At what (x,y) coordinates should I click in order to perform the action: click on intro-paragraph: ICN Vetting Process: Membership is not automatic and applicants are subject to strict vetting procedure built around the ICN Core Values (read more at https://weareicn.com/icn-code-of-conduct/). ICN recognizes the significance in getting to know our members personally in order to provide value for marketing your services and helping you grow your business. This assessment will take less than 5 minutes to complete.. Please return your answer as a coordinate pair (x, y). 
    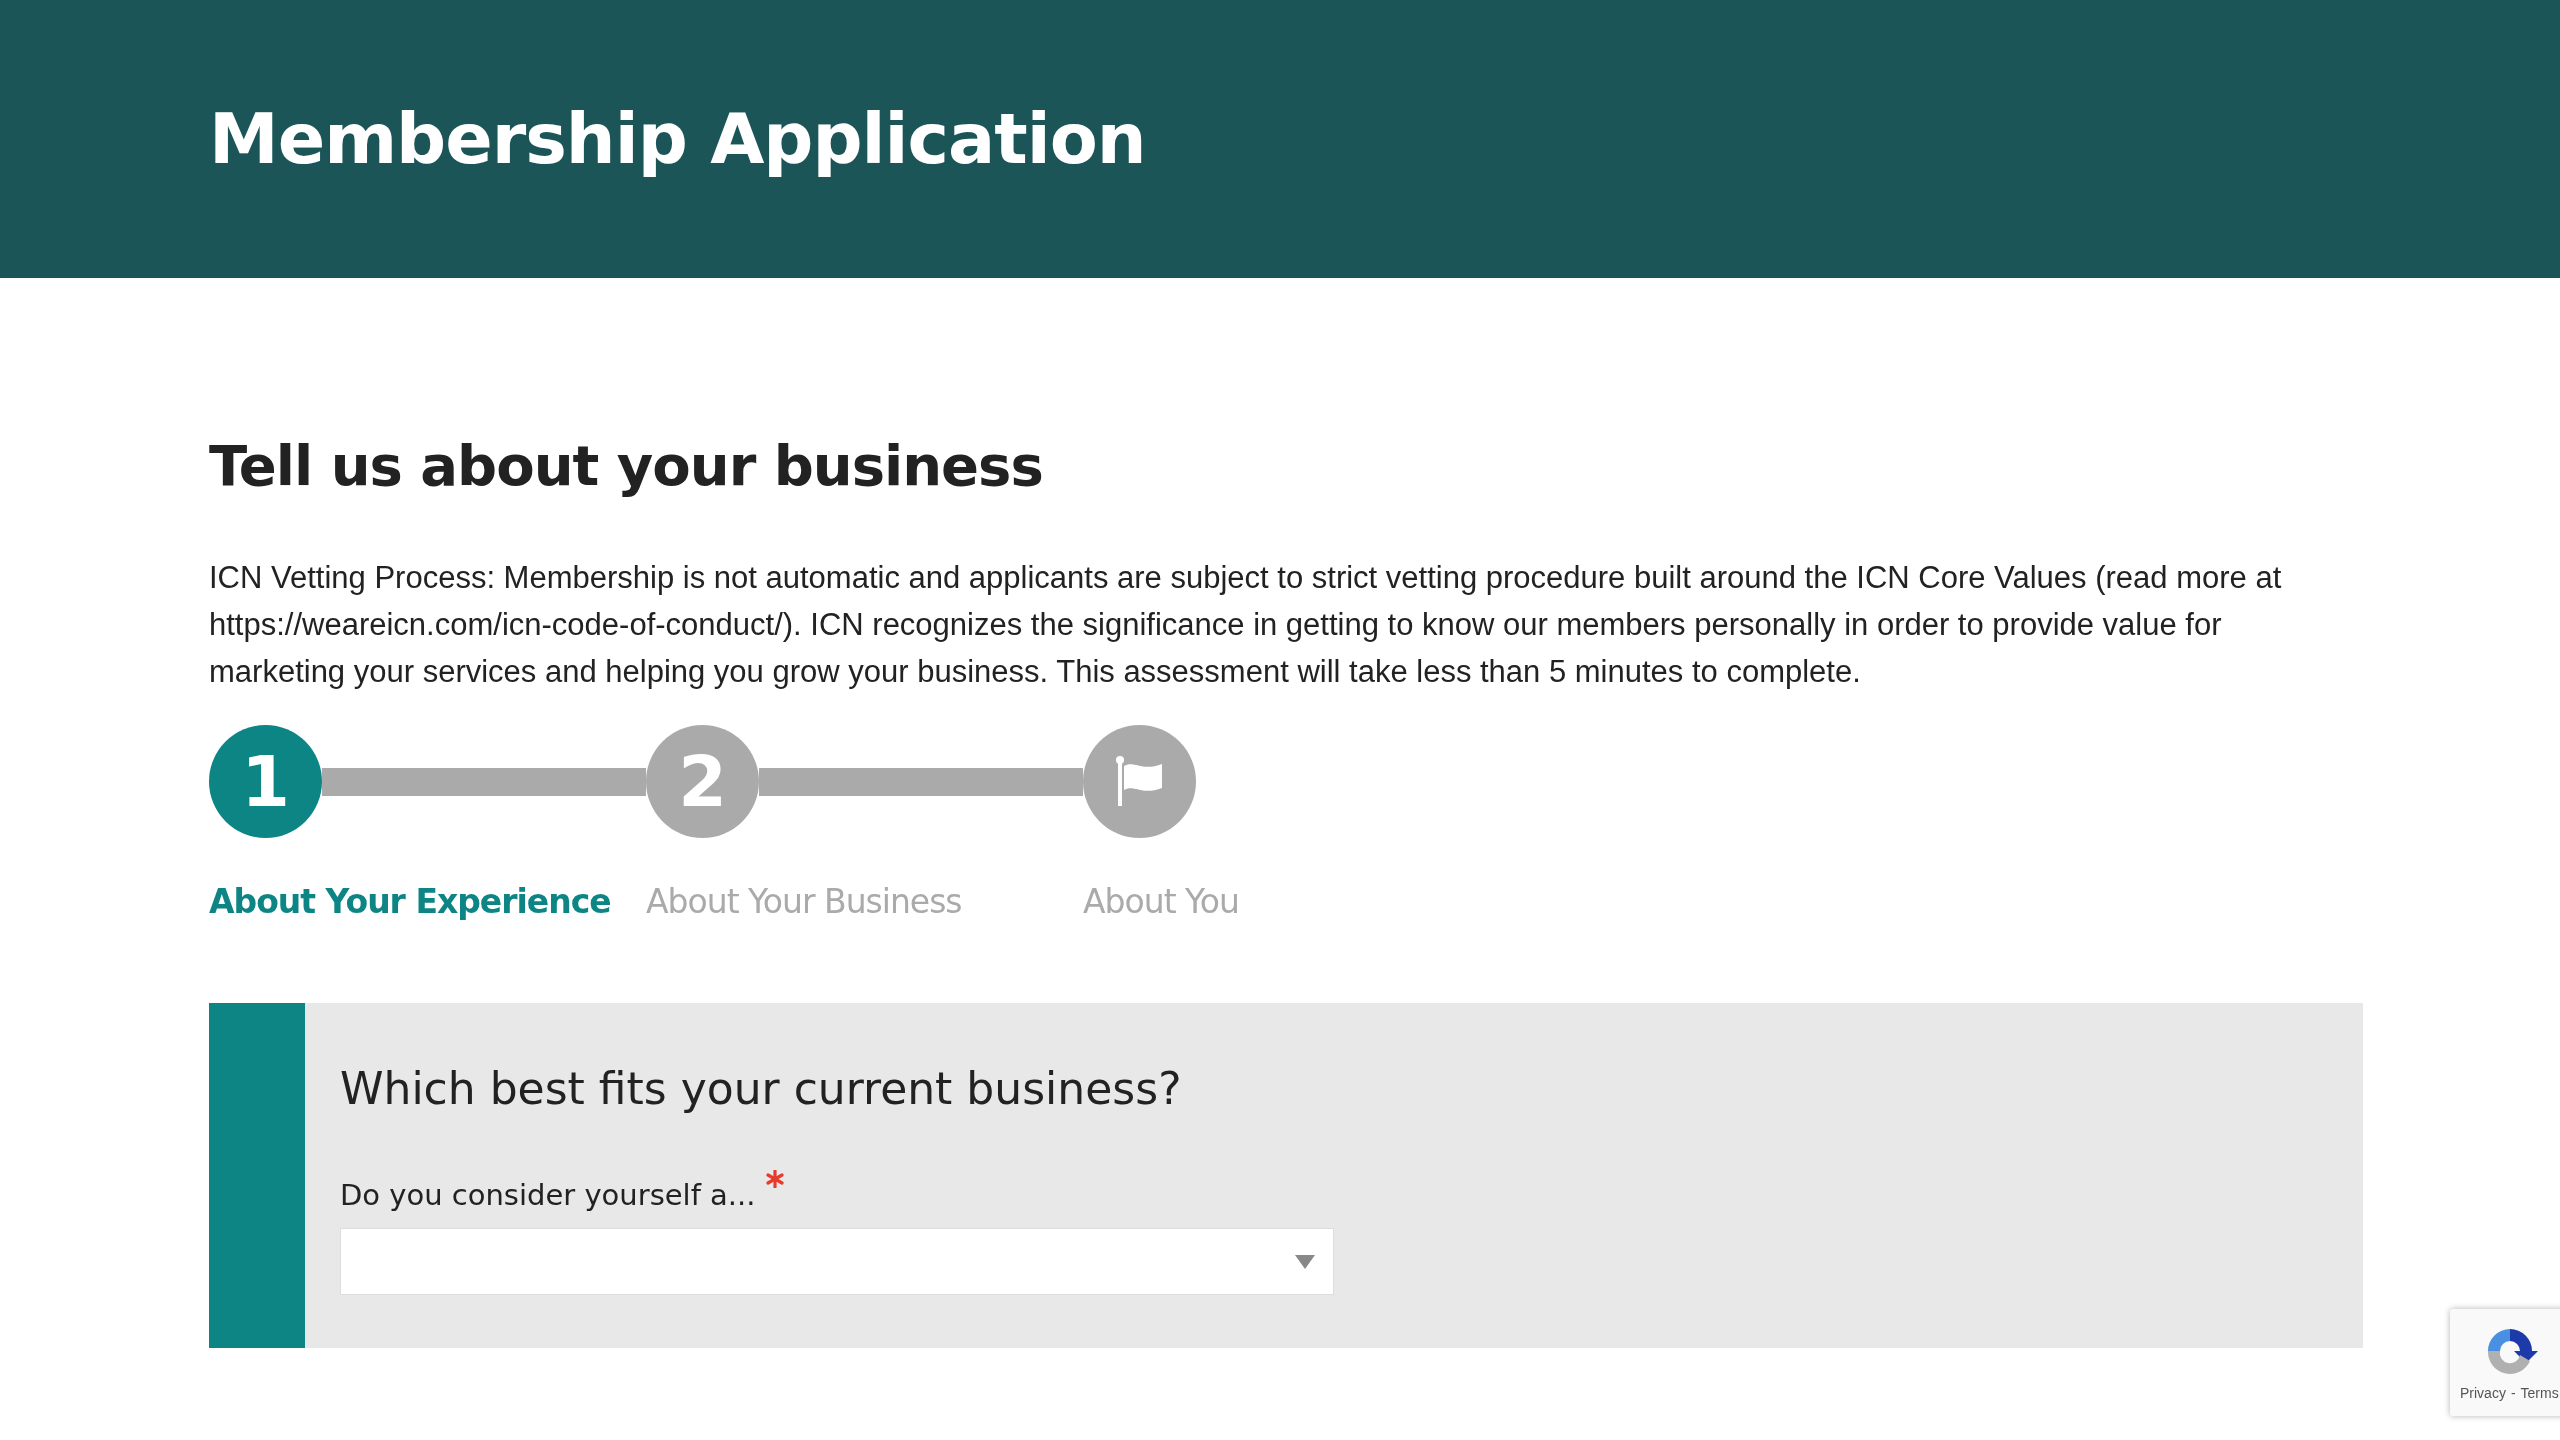
    Looking at the image, I should click on (1246, 625).